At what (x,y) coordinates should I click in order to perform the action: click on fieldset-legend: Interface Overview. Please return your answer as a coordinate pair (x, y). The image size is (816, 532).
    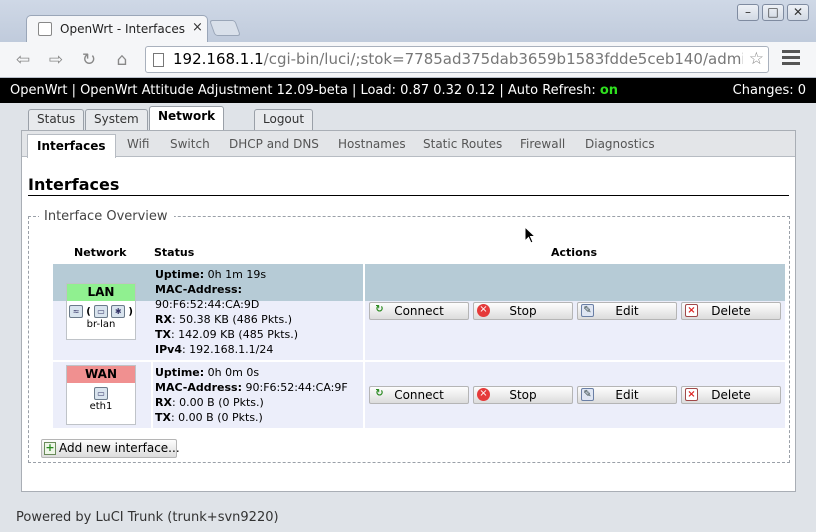
    Looking at the image, I should click on (106, 216).